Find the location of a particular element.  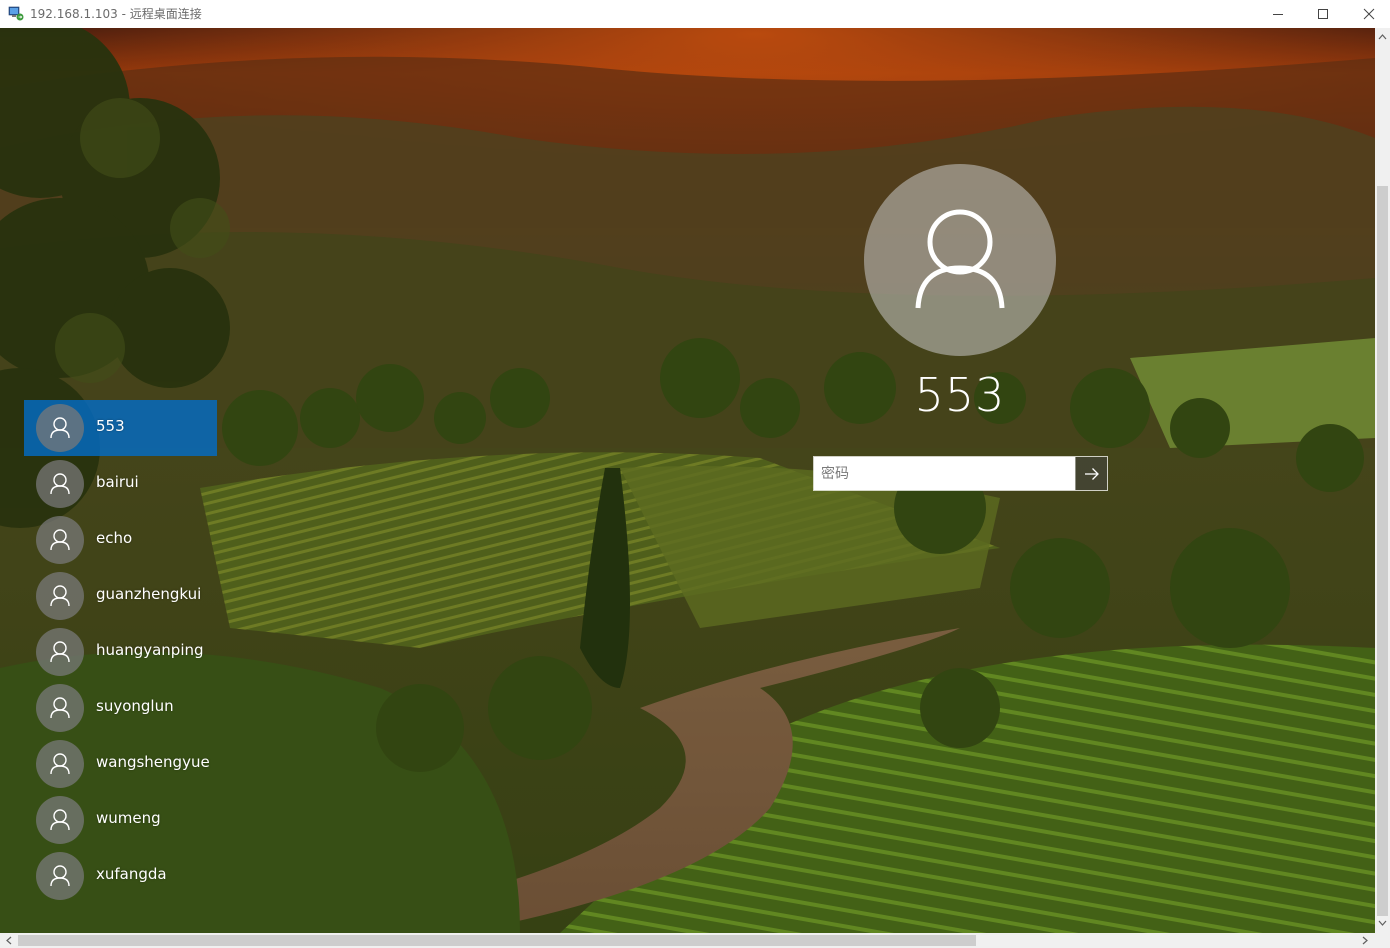

vertical-scroll-thumb is located at coordinates (1382, 551).